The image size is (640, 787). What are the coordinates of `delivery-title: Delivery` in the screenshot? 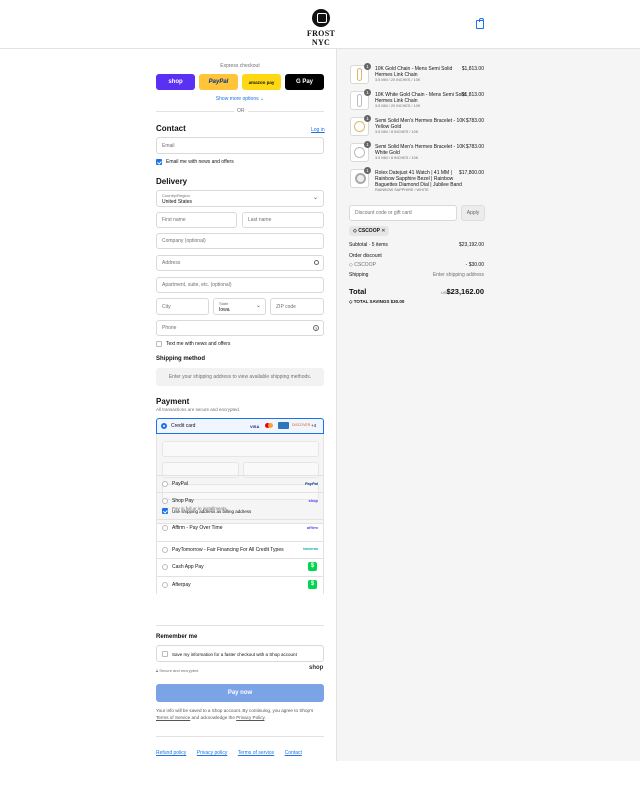 It's located at (172, 181).